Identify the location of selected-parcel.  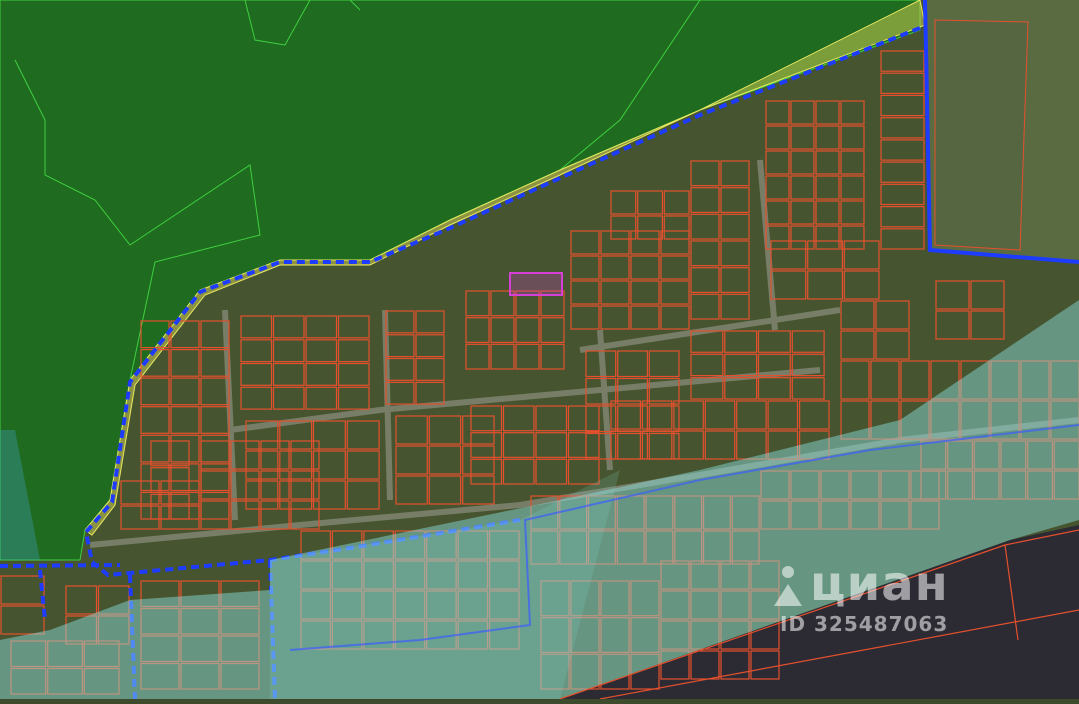
(536, 284).